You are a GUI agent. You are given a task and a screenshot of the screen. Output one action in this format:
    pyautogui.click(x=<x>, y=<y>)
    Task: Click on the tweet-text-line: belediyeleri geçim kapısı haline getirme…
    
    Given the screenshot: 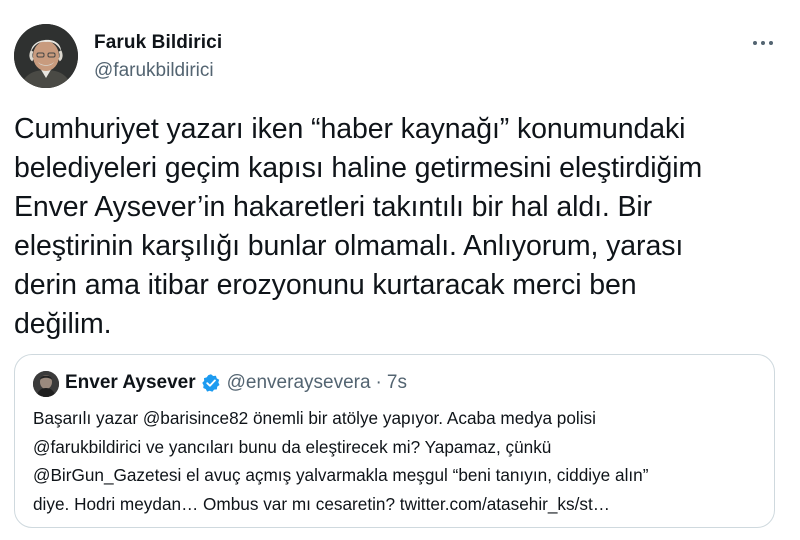 What is the action you would take?
    pyautogui.click(x=358, y=168)
    